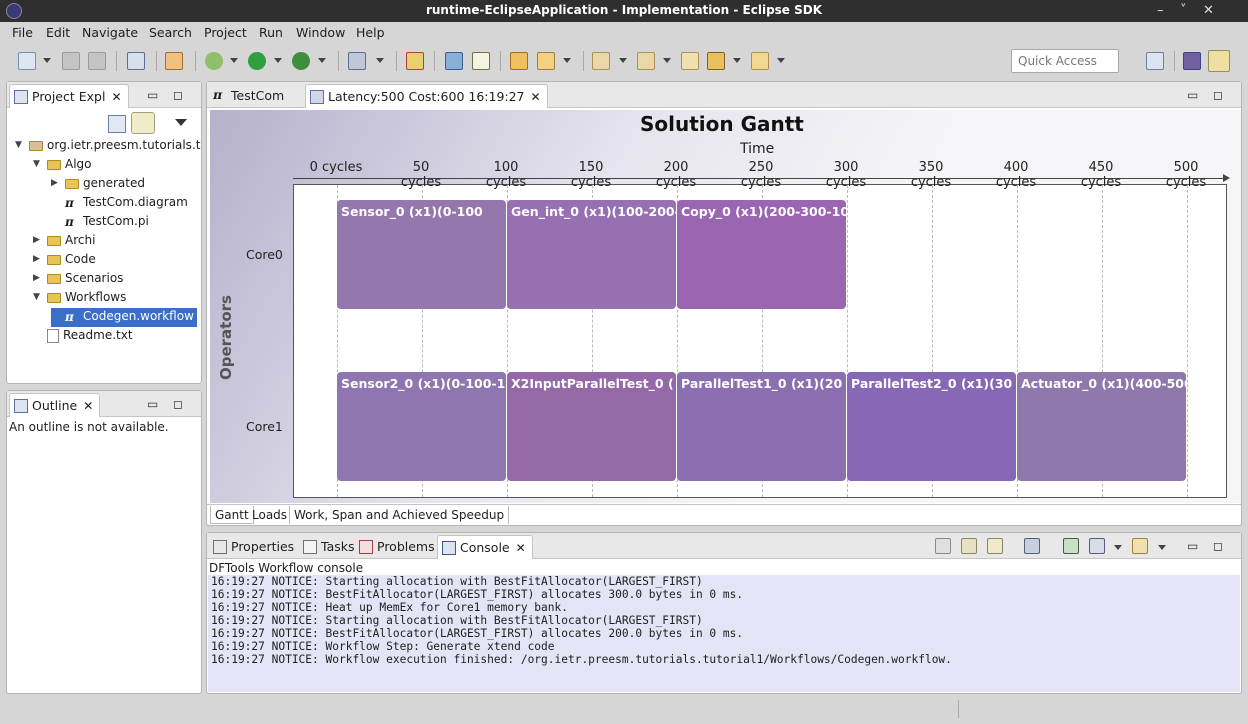 This screenshot has width=1248, height=724. Describe the element at coordinates (370, 32) in the screenshot. I see `menu-help: Help` at that location.